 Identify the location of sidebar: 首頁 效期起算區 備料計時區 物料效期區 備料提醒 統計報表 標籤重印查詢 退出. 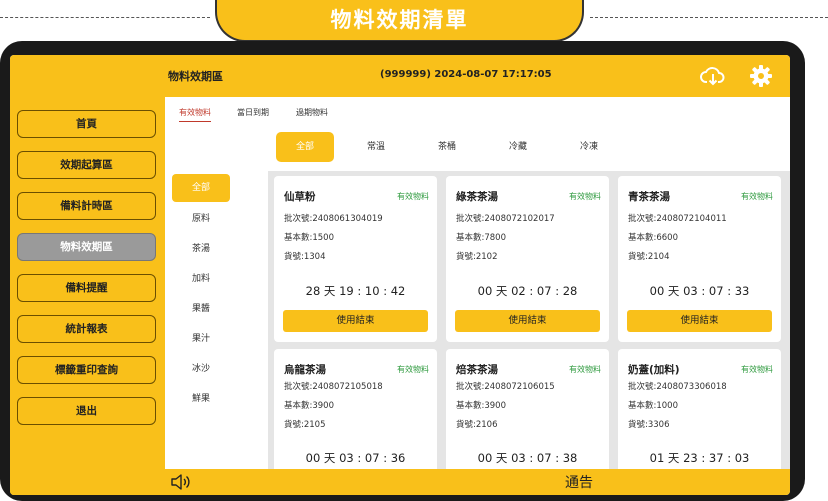
(87, 296).